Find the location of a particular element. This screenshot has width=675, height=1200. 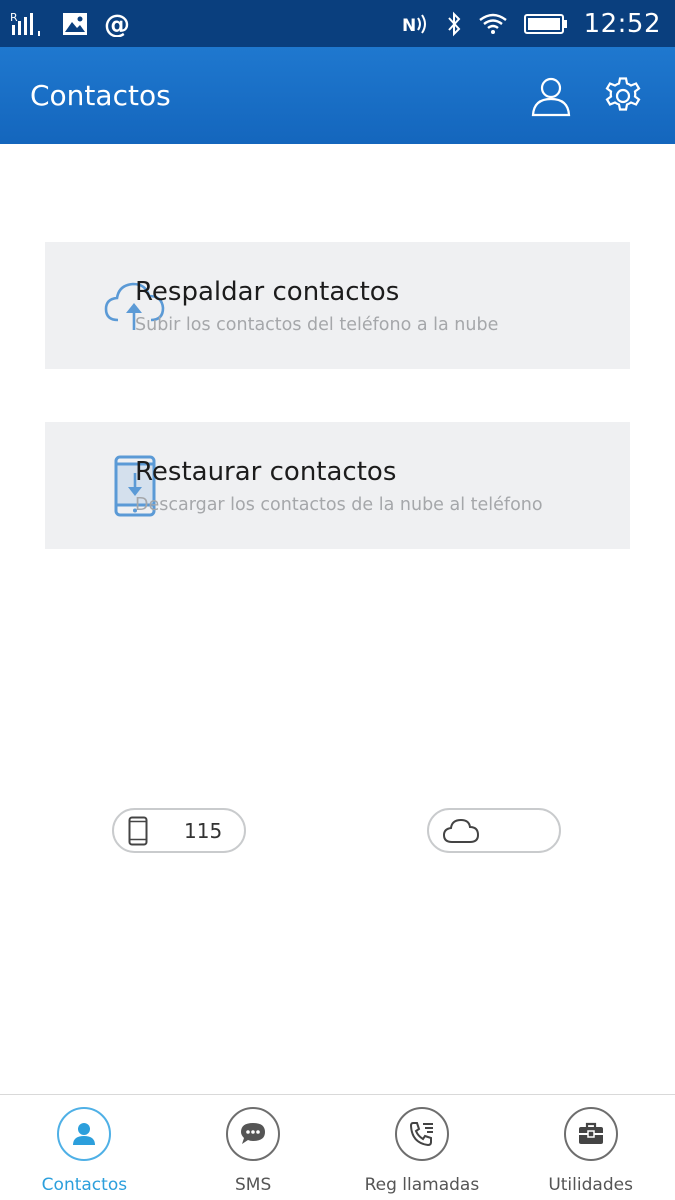

wifi-icon is located at coordinates (493, 24).